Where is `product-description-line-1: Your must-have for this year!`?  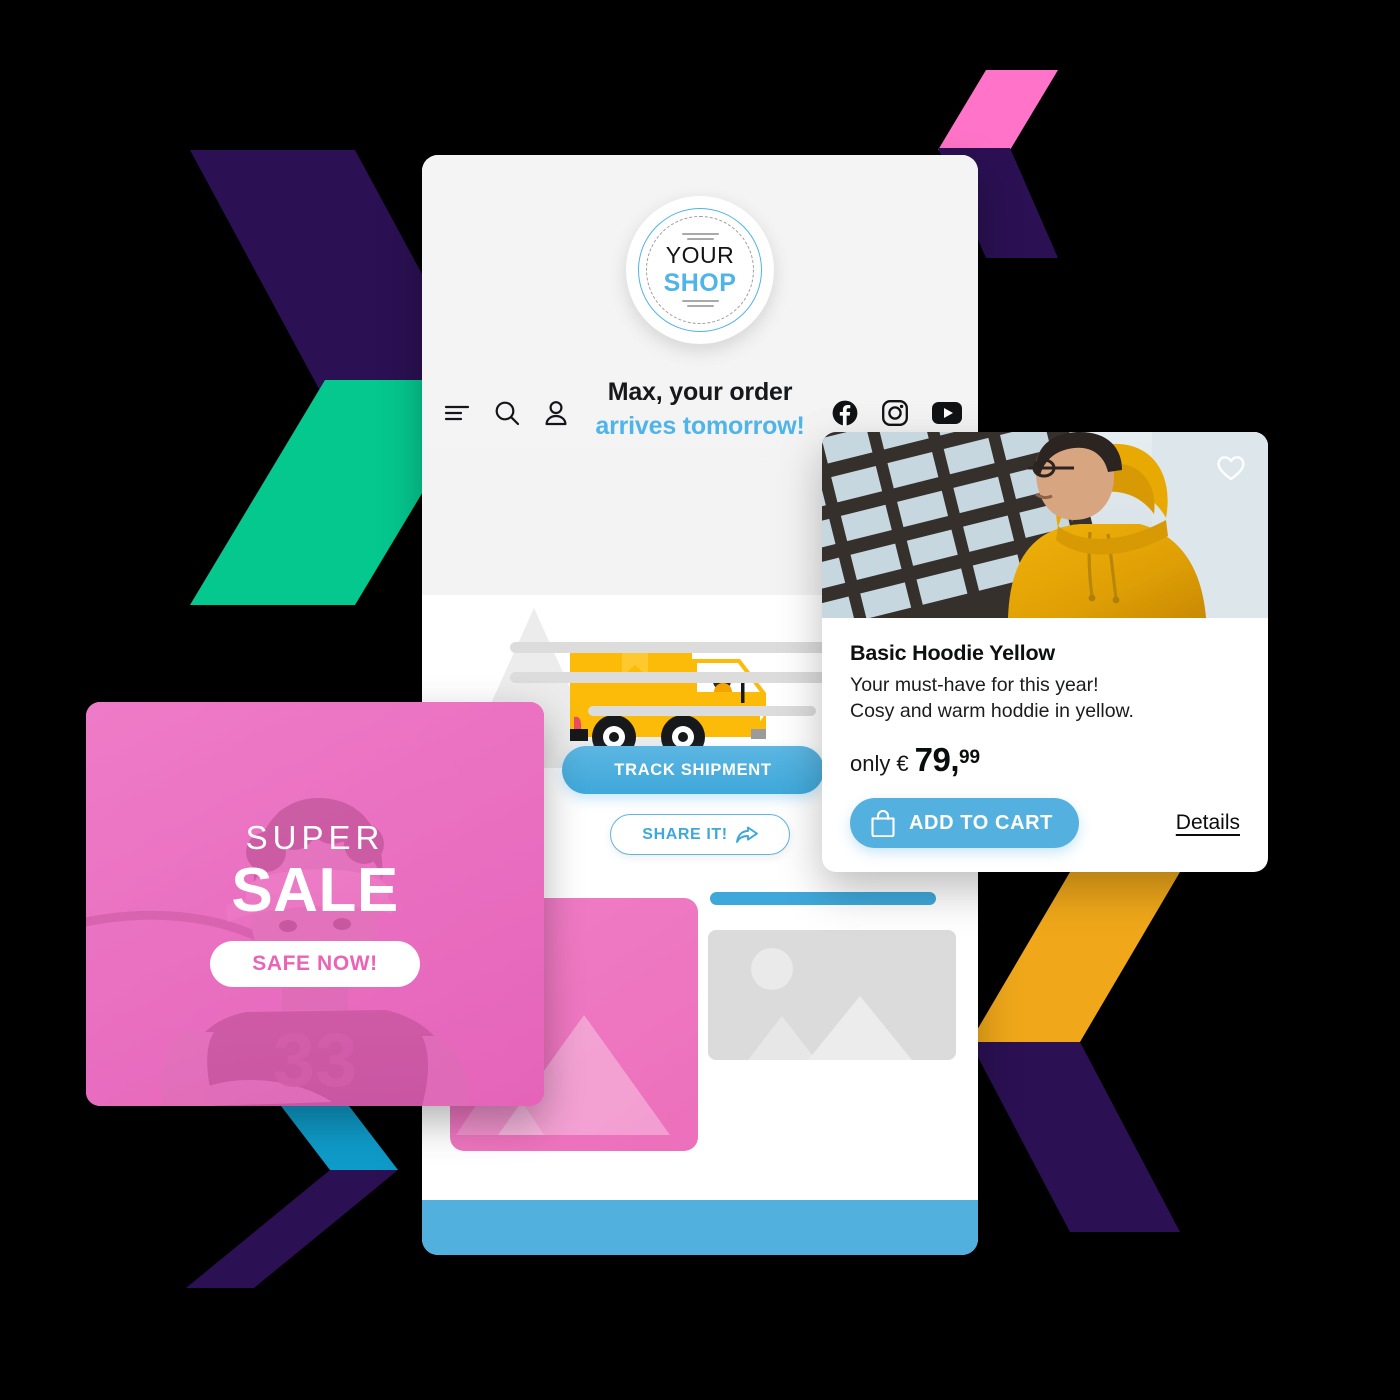 product-description-line-1: Your must-have for this year! is located at coordinates (974, 685).